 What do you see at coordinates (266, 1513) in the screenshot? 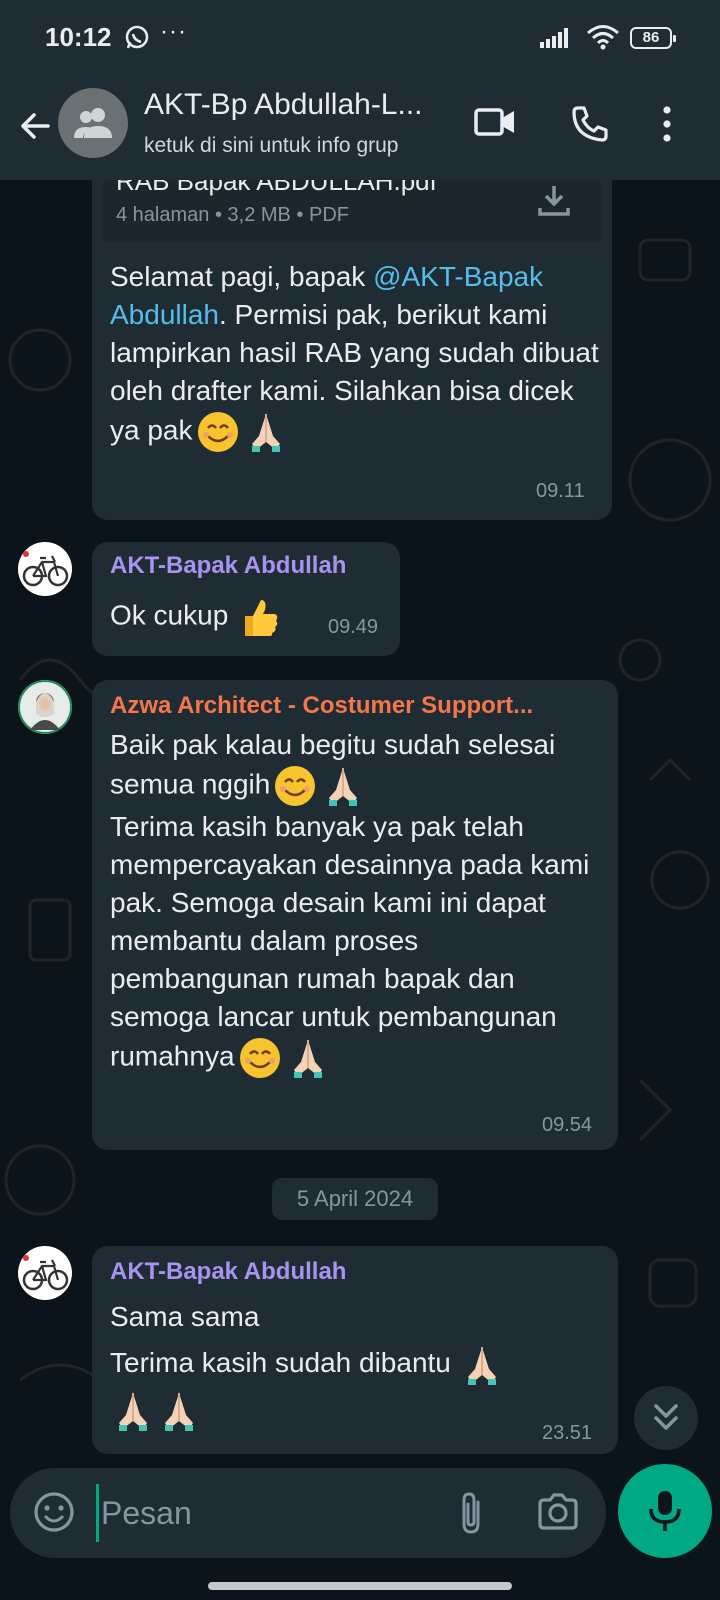
I see `message-input: Pesan` at bounding box center [266, 1513].